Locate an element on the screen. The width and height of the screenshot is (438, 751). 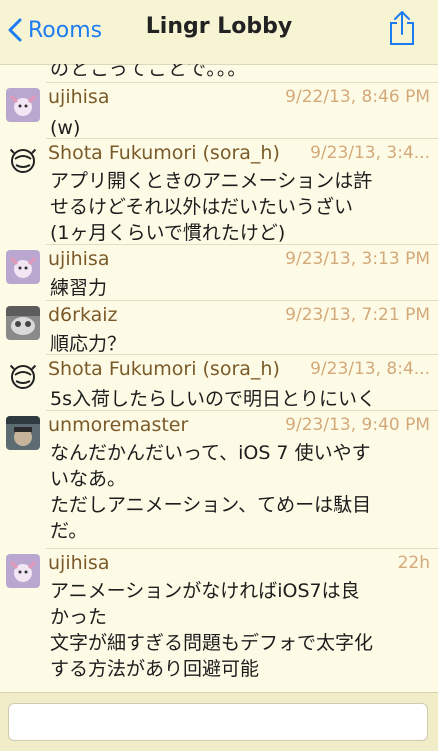
sender-name: d6rkaiz is located at coordinates (83, 315).